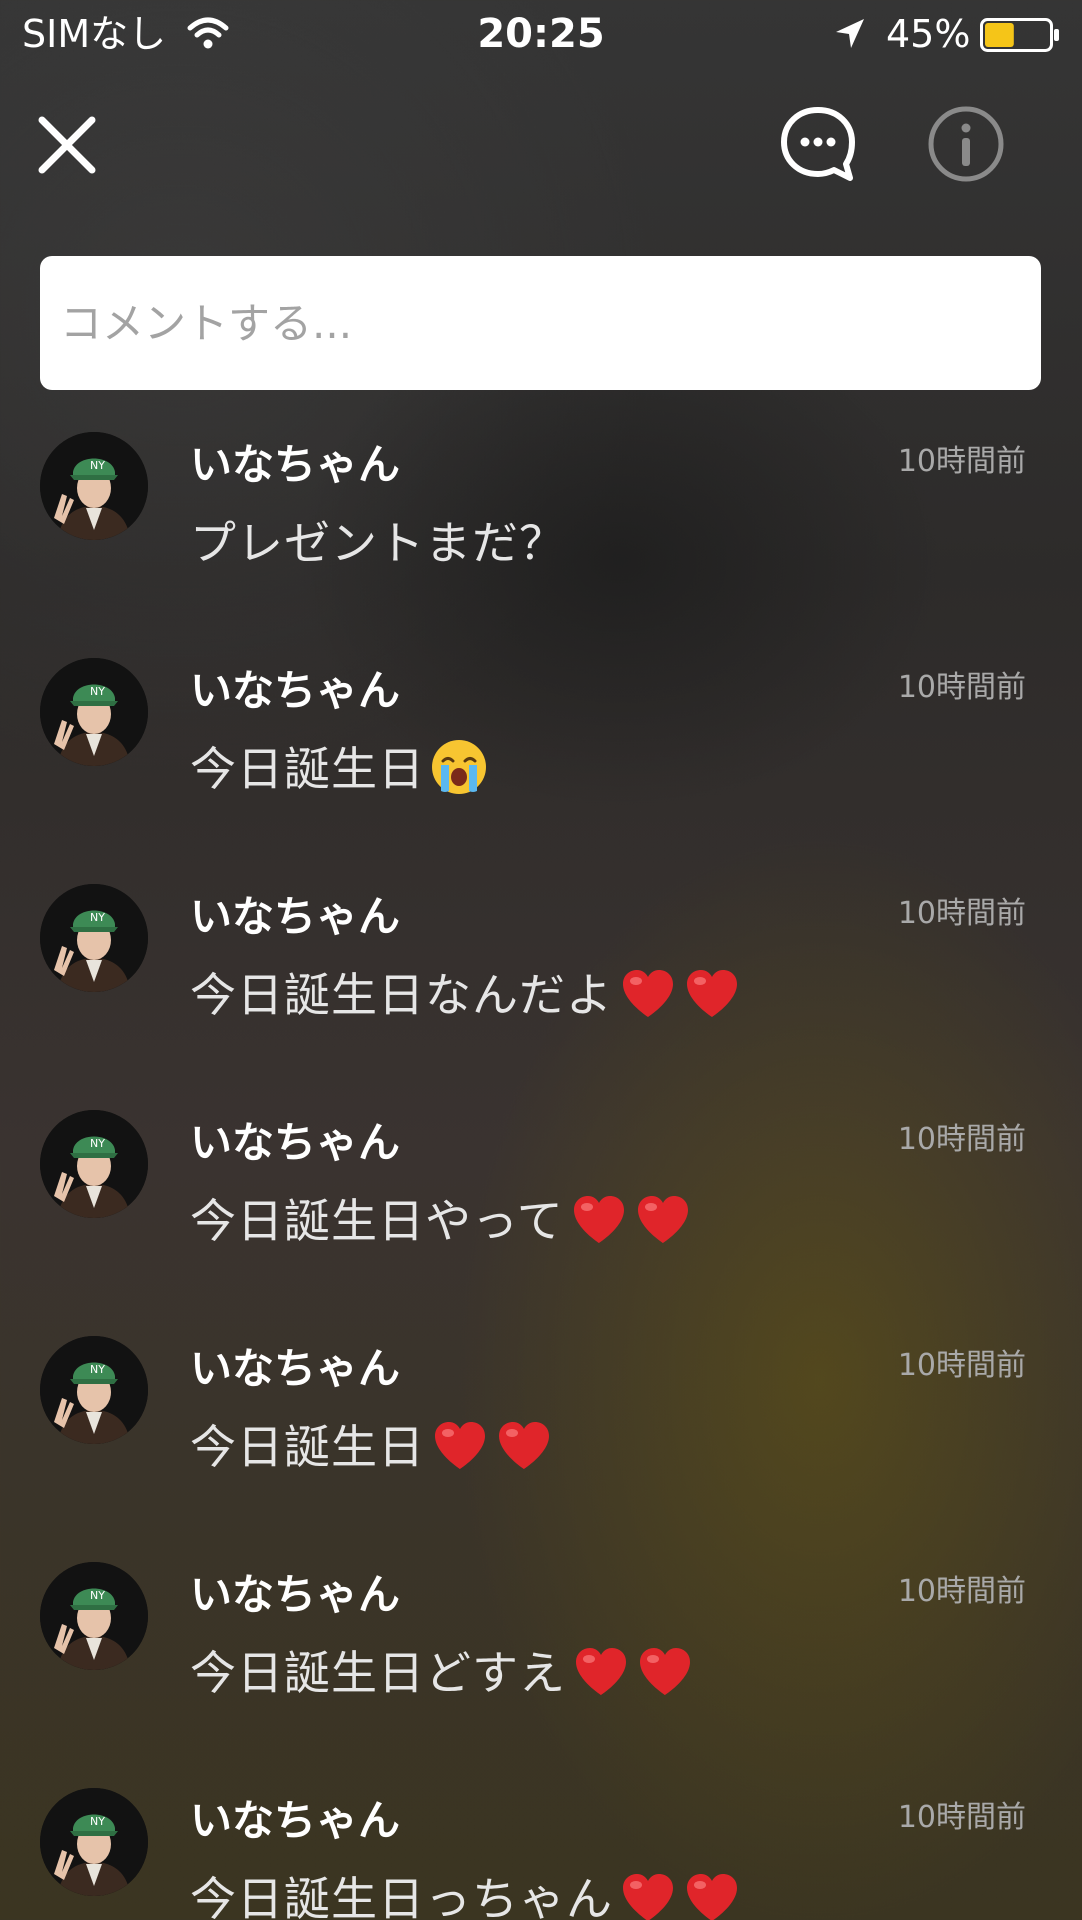 Image resolution: width=1082 pixels, height=1920 pixels. Describe the element at coordinates (541, 1848) in the screenshot. I see `comment-item: NY いなちゃん 10時間前今日誕生日っちゃん` at that location.